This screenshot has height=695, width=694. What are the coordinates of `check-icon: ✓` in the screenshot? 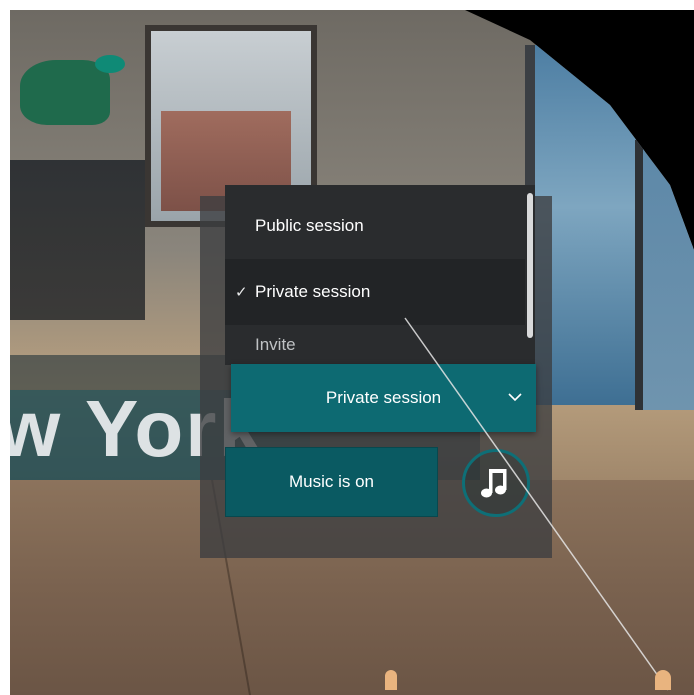 It's located at (241, 292).